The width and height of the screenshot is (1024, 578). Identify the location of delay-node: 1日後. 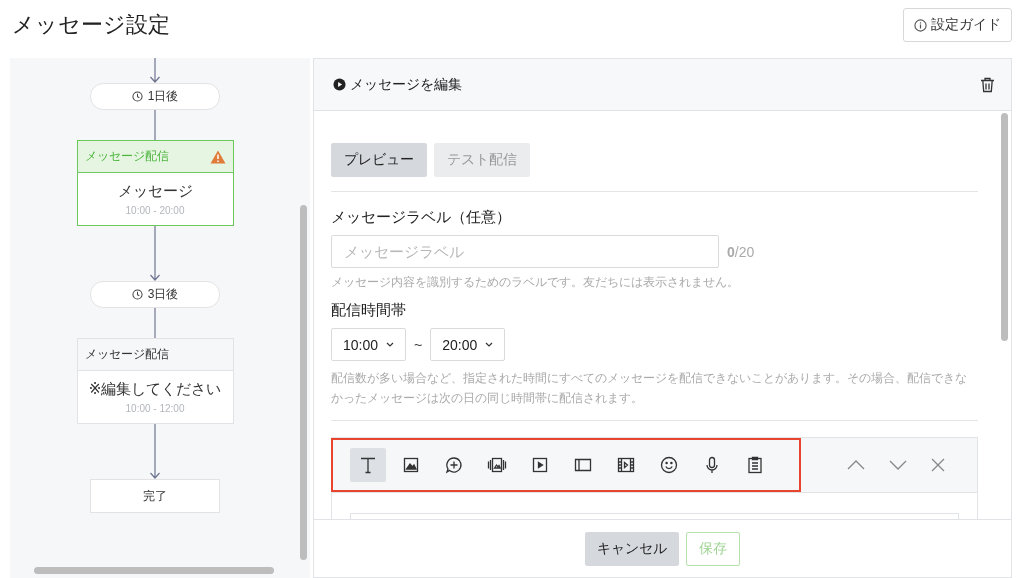
(155, 96).